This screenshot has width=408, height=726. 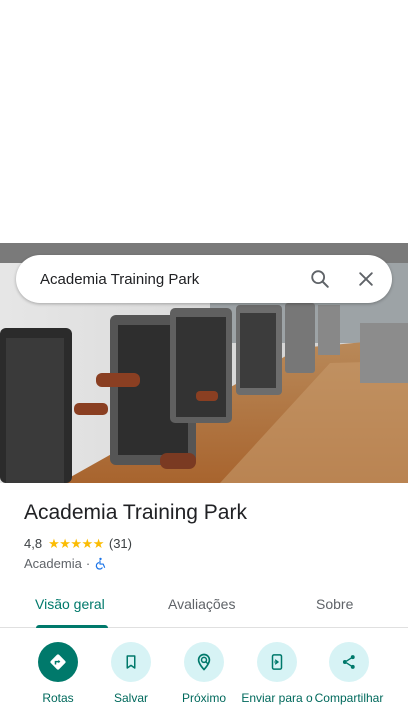 What do you see at coordinates (204, 662) in the screenshot?
I see `nearby-icon` at bounding box center [204, 662].